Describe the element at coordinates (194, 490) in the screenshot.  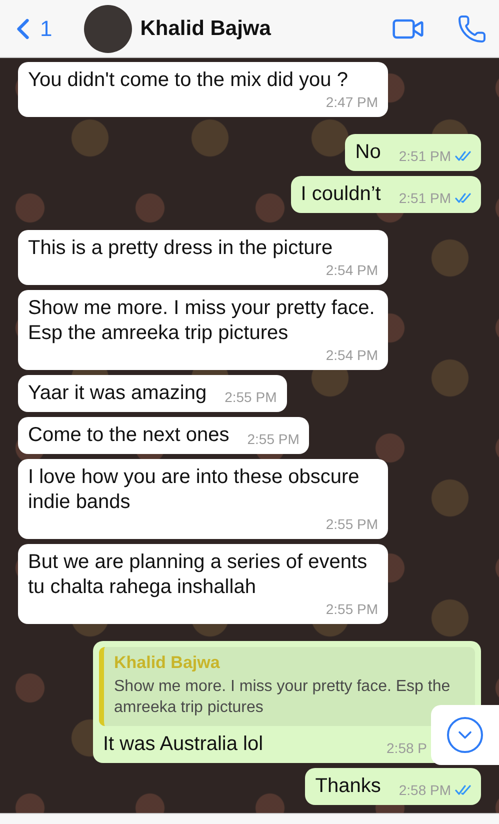
I see `message-text: I love how you are into these obscure indie bands` at that location.